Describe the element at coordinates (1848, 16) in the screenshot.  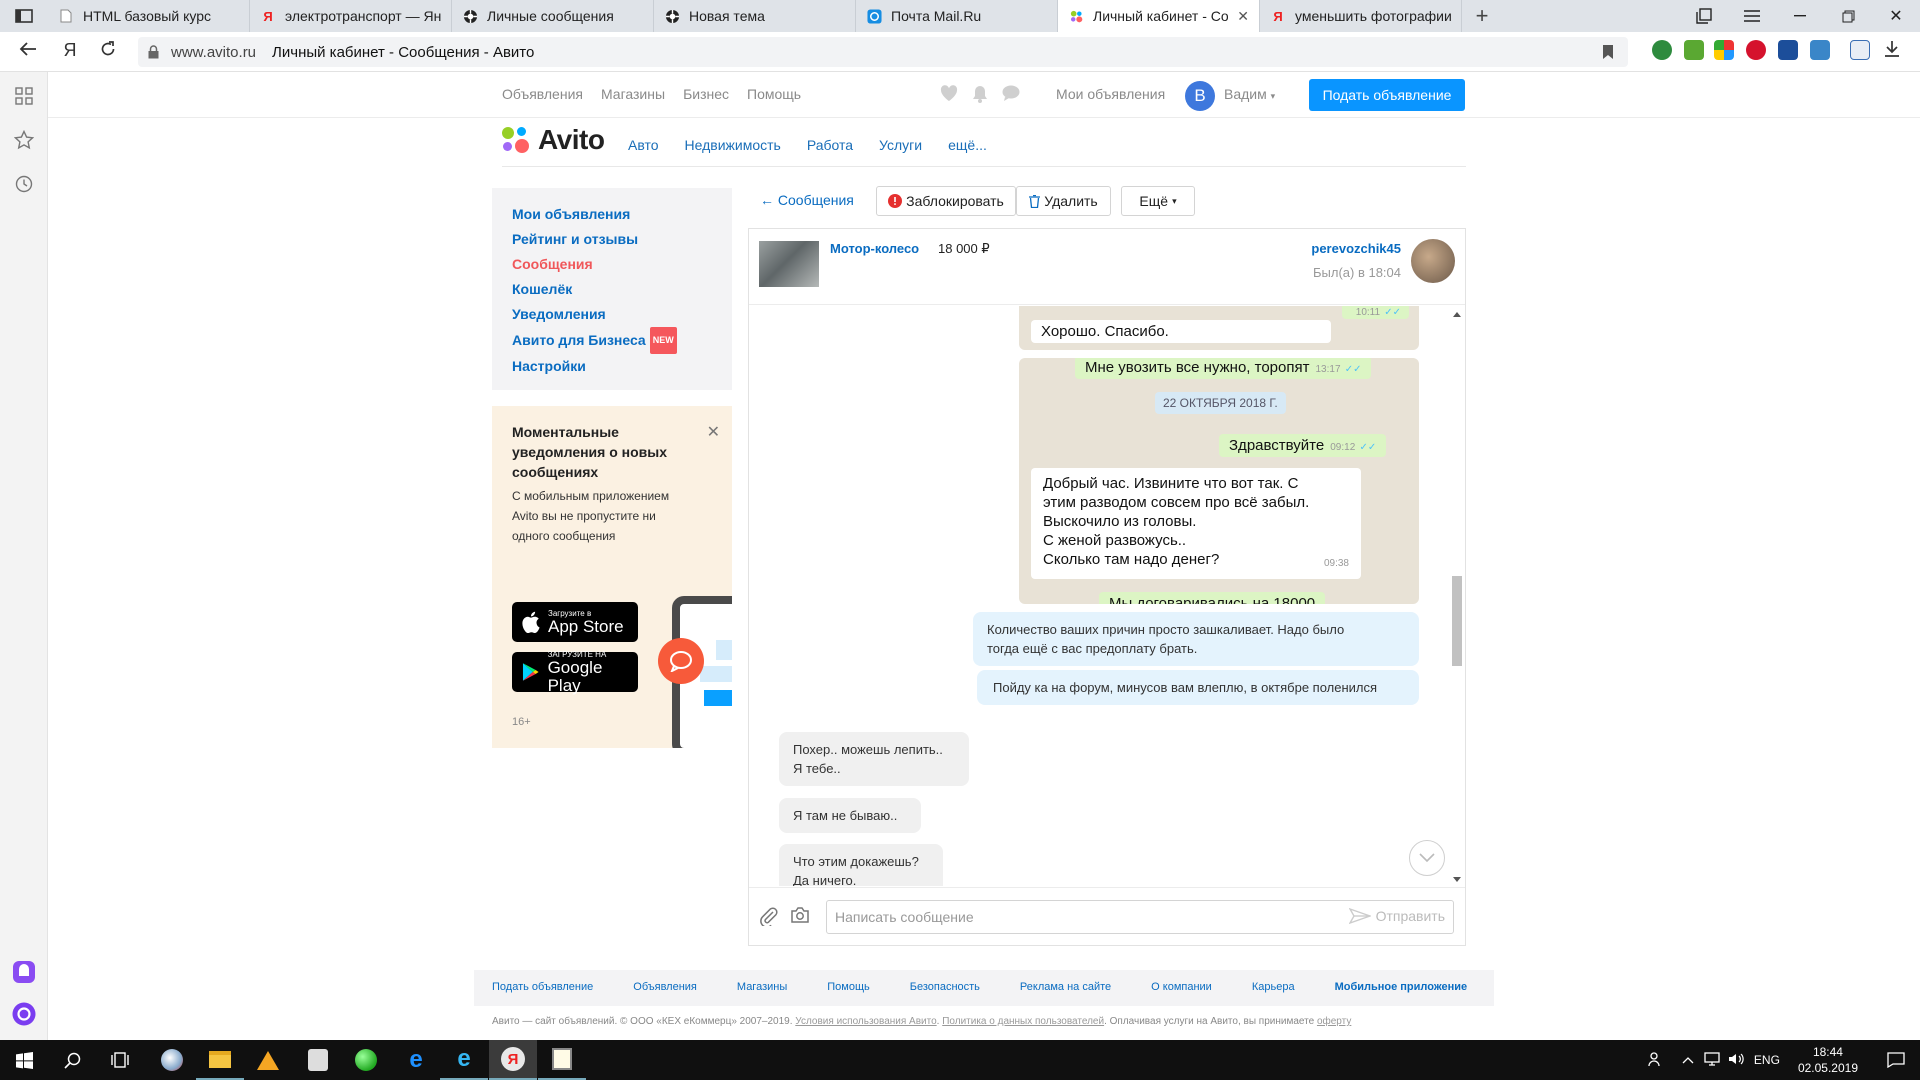
I see `restore-button` at that location.